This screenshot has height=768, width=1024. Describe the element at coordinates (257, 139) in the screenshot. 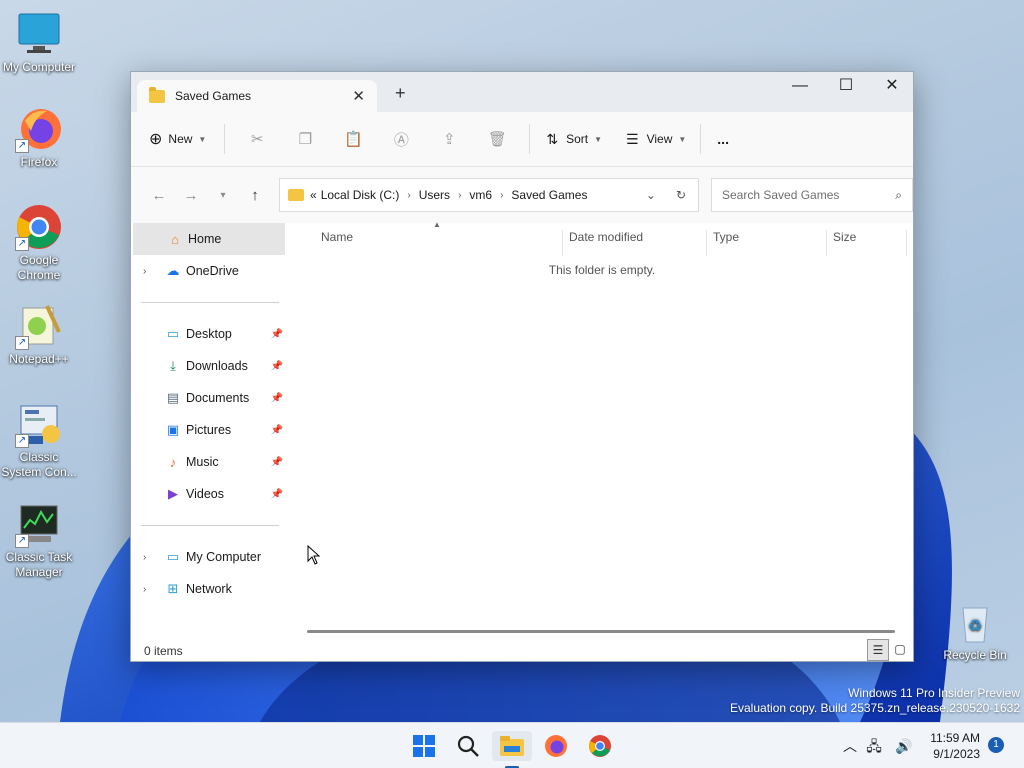

I see `cut-icon: ✂` at that location.